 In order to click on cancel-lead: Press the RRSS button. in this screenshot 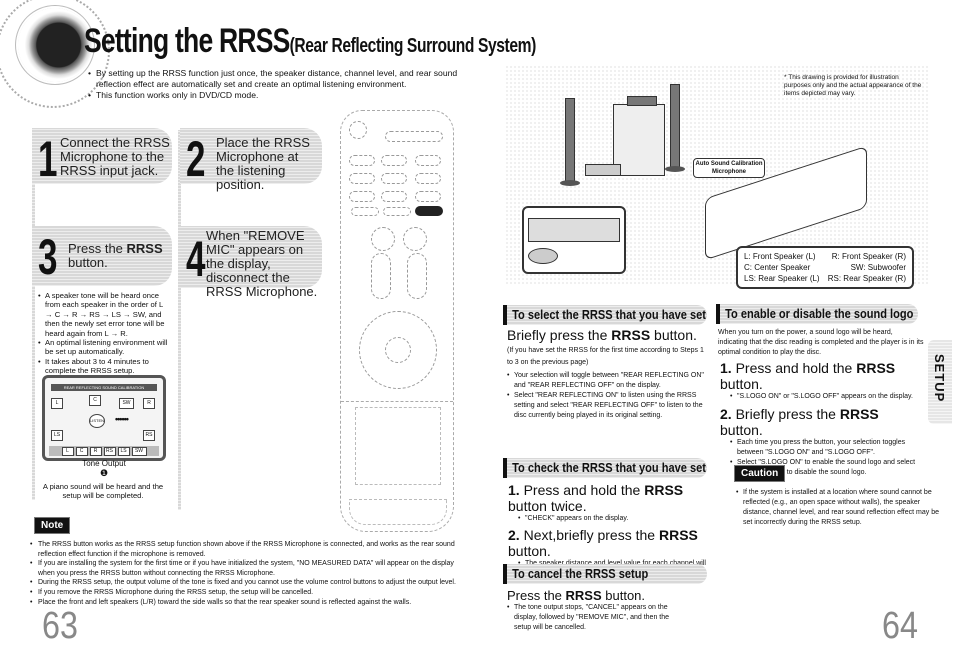, I will do `click(576, 596)`.